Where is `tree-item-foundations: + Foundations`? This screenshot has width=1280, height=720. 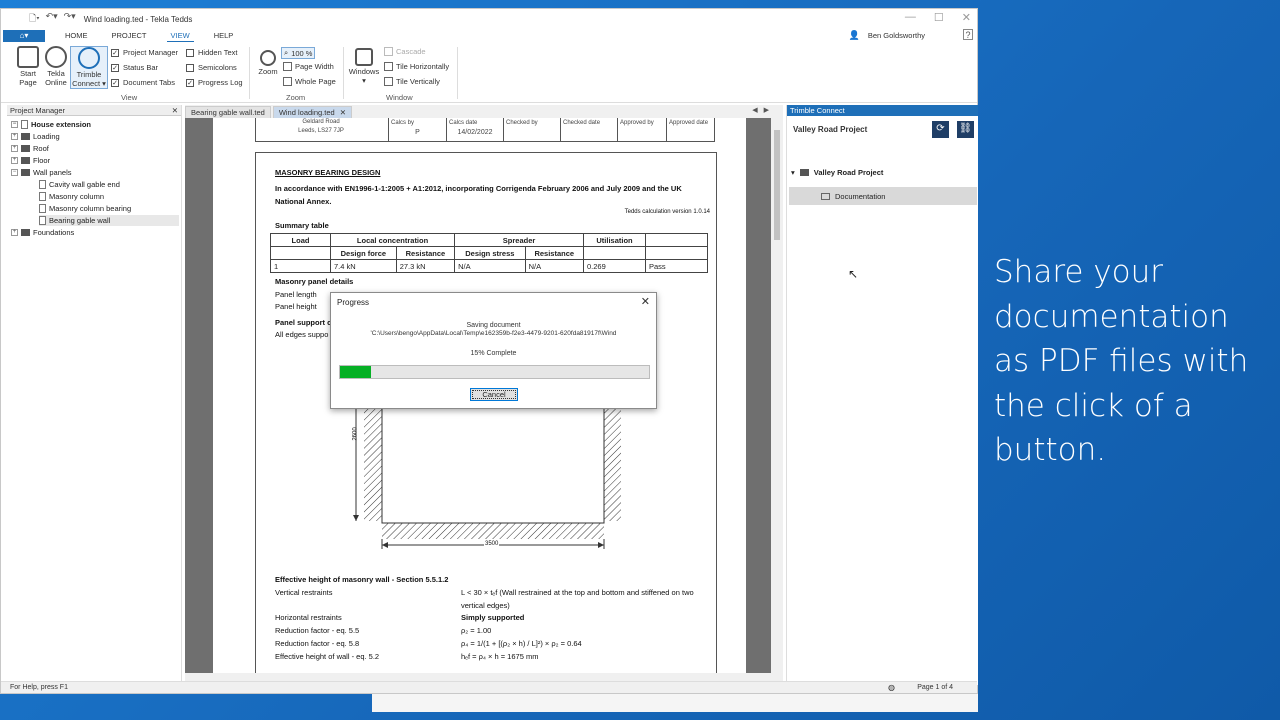 tree-item-foundations: + Foundations is located at coordinates (42, 232).